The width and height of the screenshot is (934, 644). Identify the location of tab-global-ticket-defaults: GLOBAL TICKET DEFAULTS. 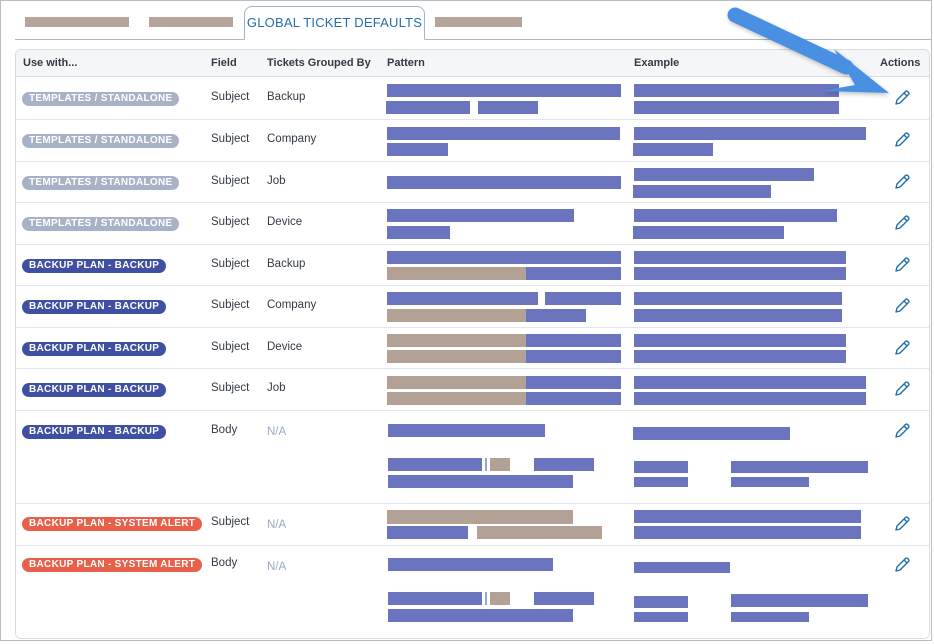
(334, 23).